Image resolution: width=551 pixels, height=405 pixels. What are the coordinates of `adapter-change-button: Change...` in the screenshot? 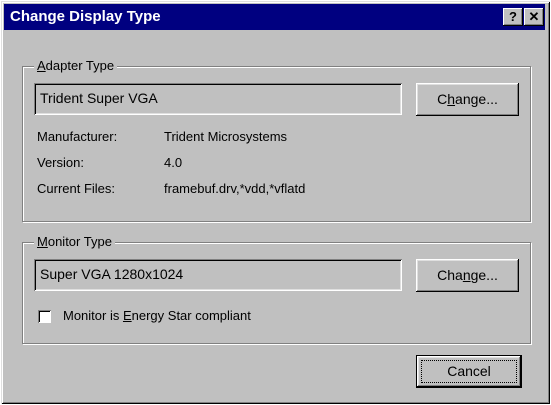 It's located at (467, 99).